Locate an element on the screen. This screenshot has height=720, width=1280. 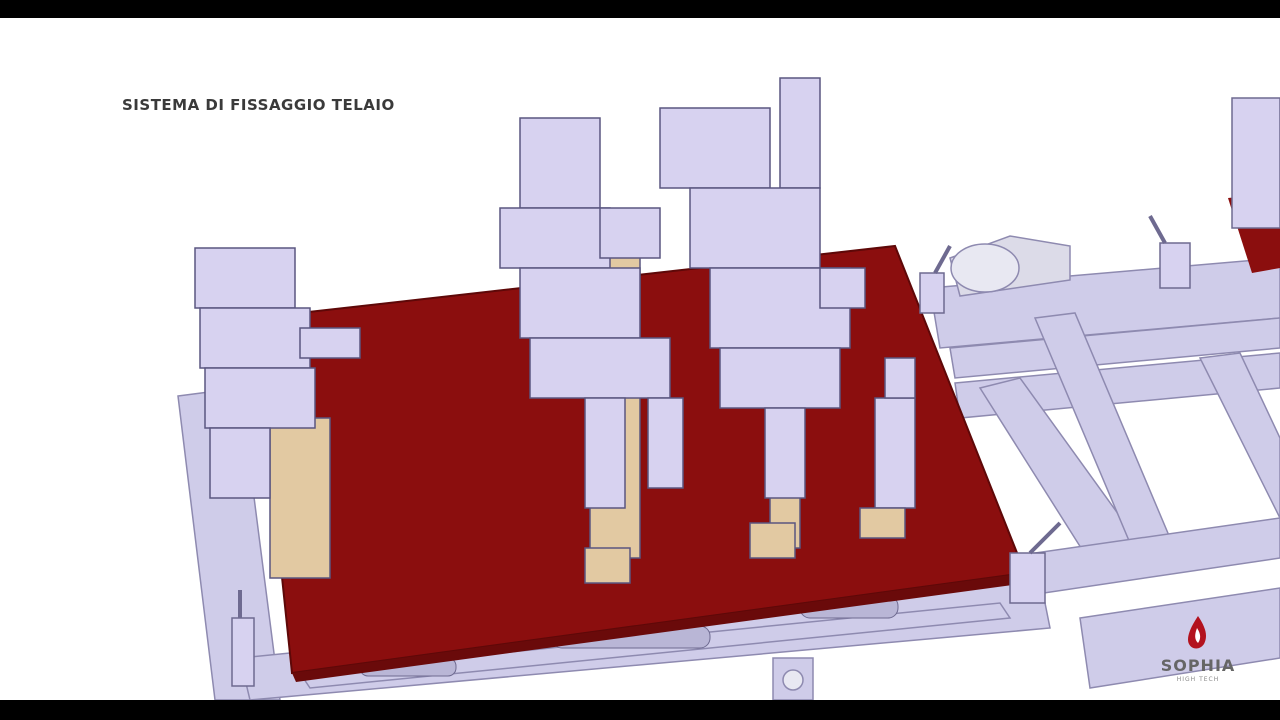
sophia-logo: SOPHIA HIGH TECH is located at coordinates (1198, 657).